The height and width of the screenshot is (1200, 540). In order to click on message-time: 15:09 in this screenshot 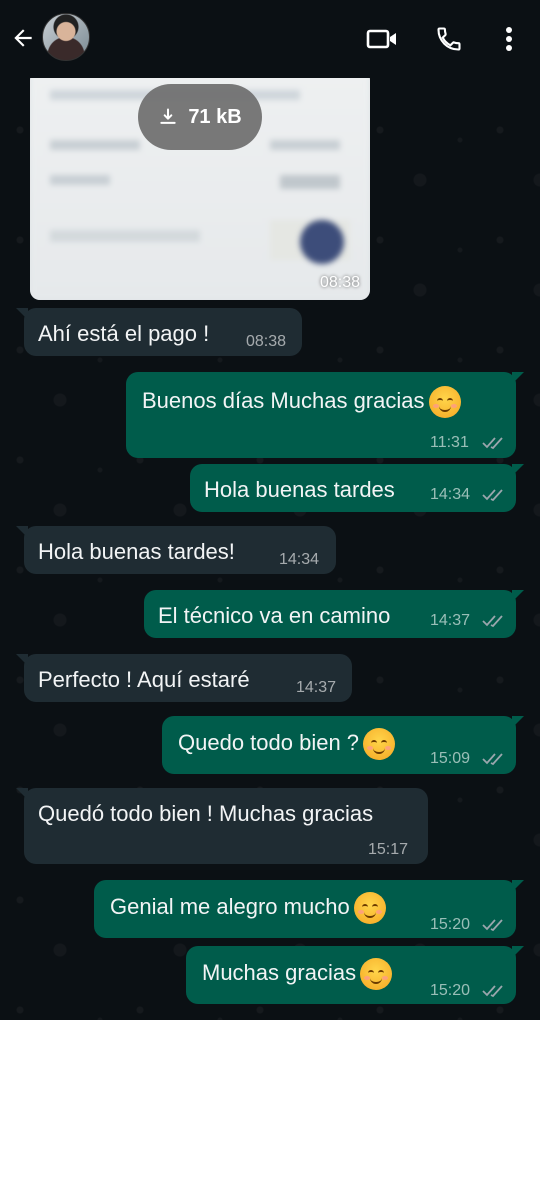, I will do `click(450, 758)`.